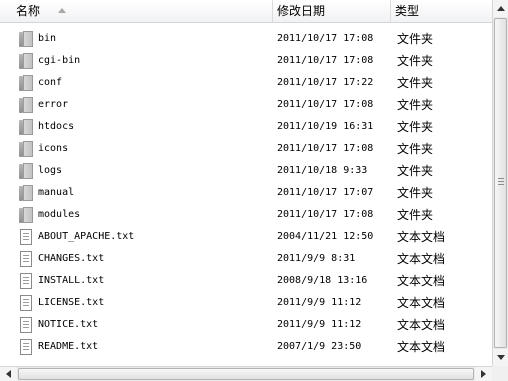  I want to click on file-name: CHANGES.txt, so click(71, 258).